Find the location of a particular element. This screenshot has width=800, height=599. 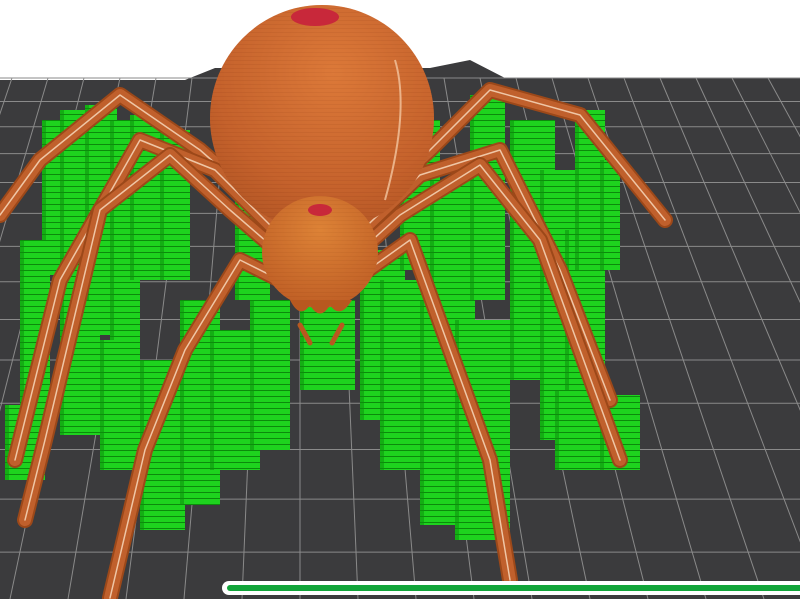

layer-slider is located at coordinates (511, 588).